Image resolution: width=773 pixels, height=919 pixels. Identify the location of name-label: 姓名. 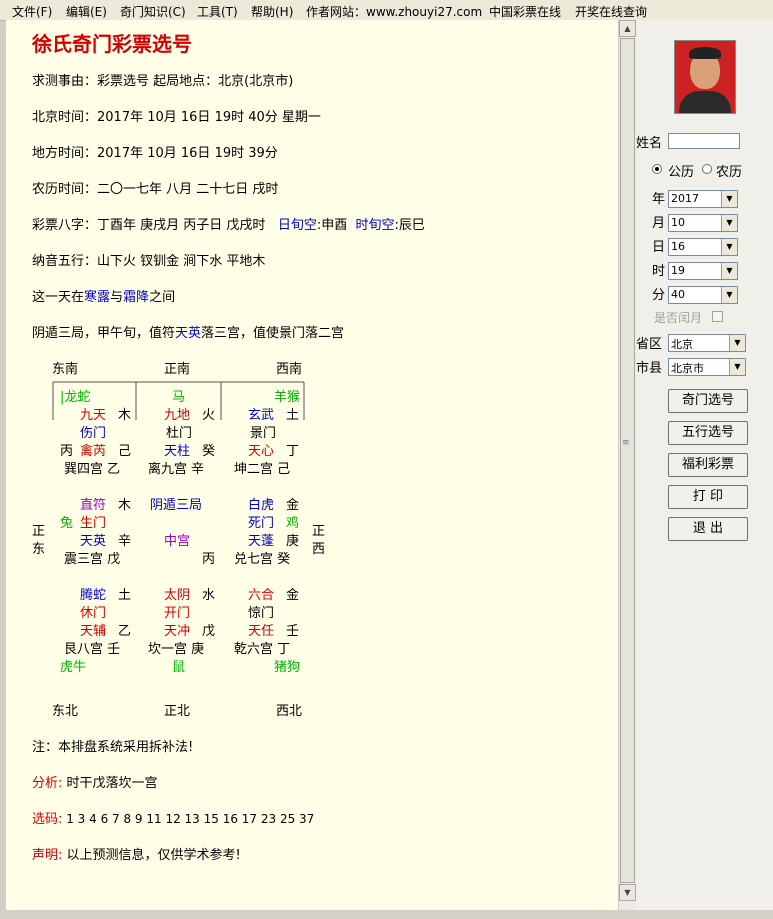
(649, 143).